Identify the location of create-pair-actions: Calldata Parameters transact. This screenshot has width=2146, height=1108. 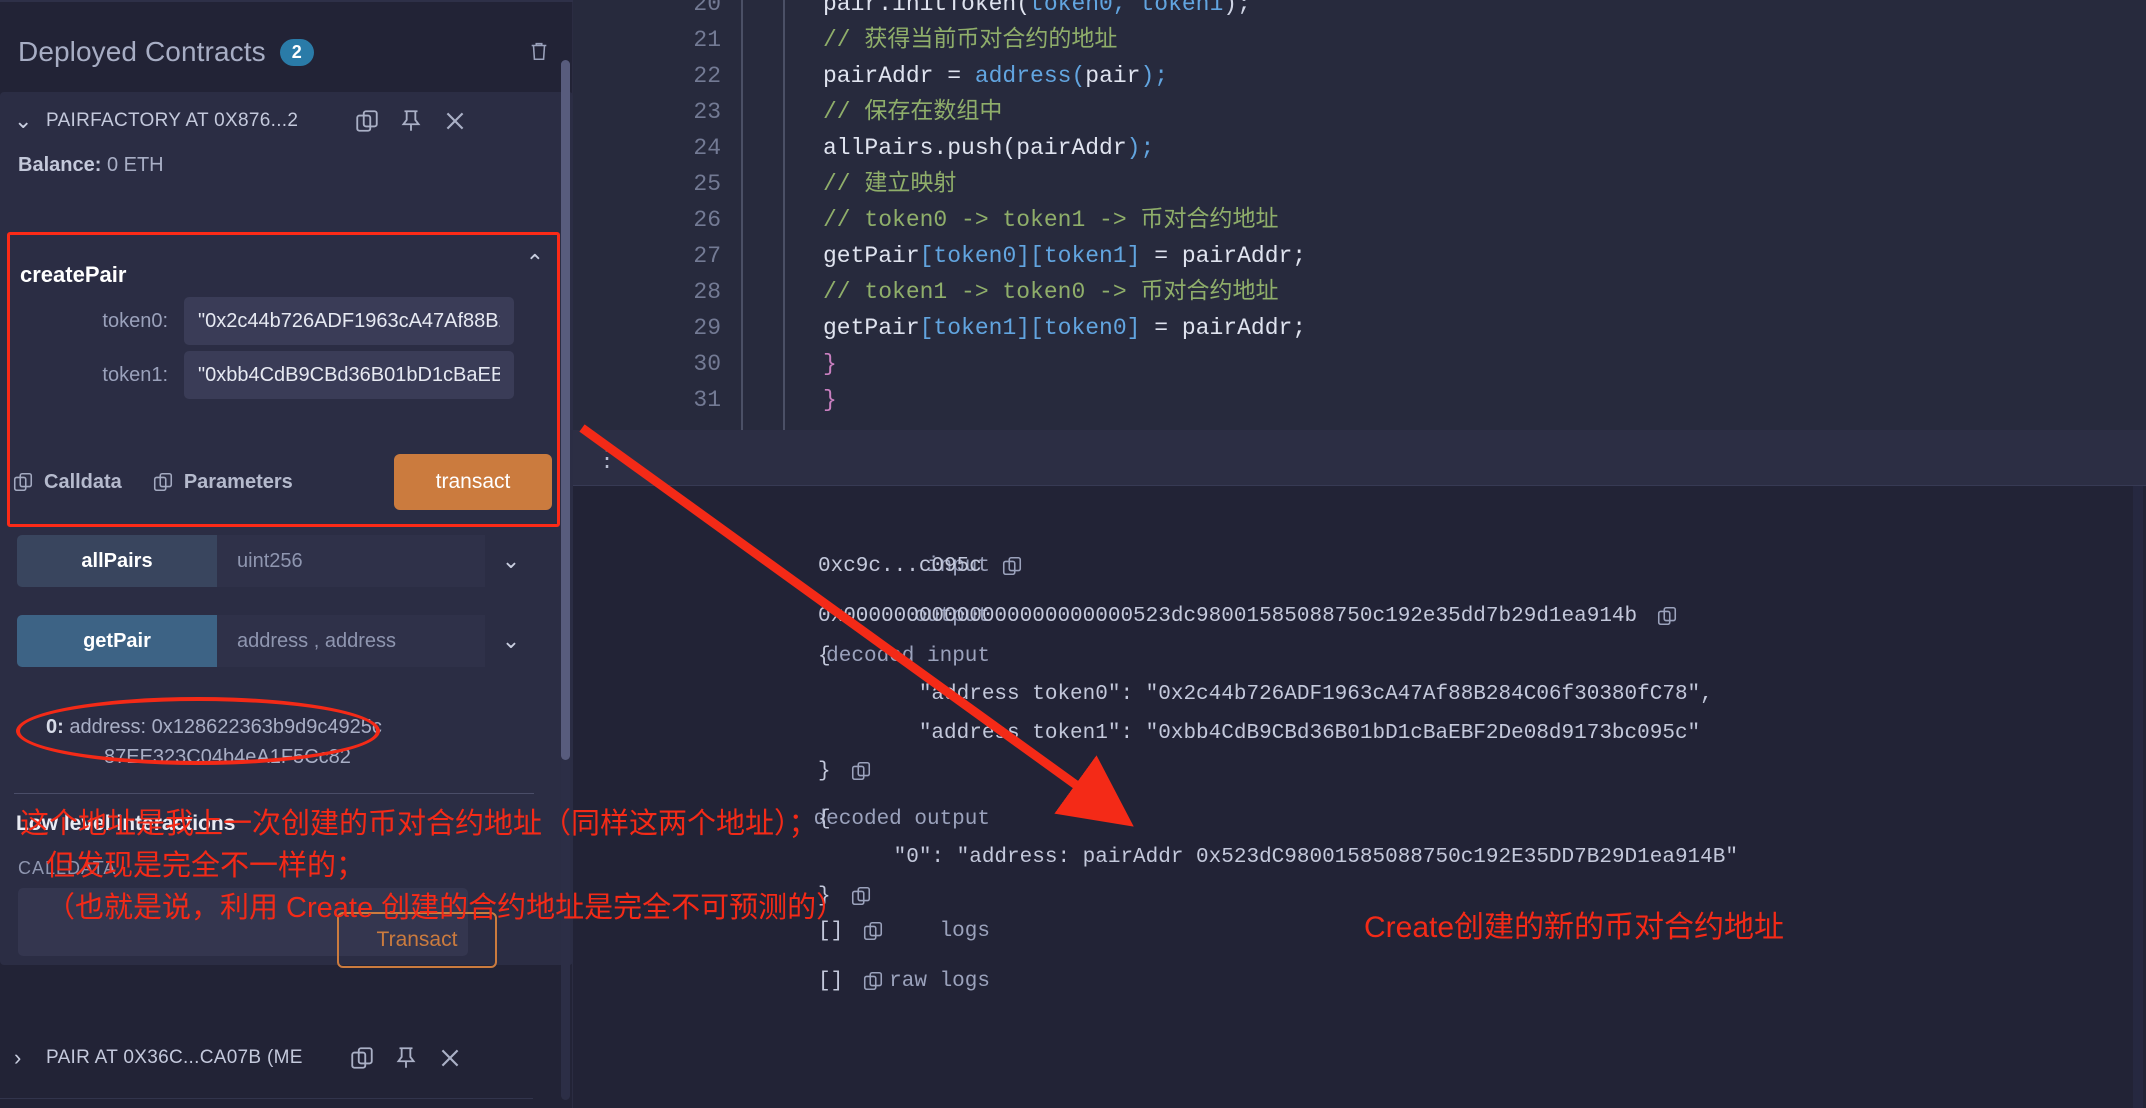
(282, 482).